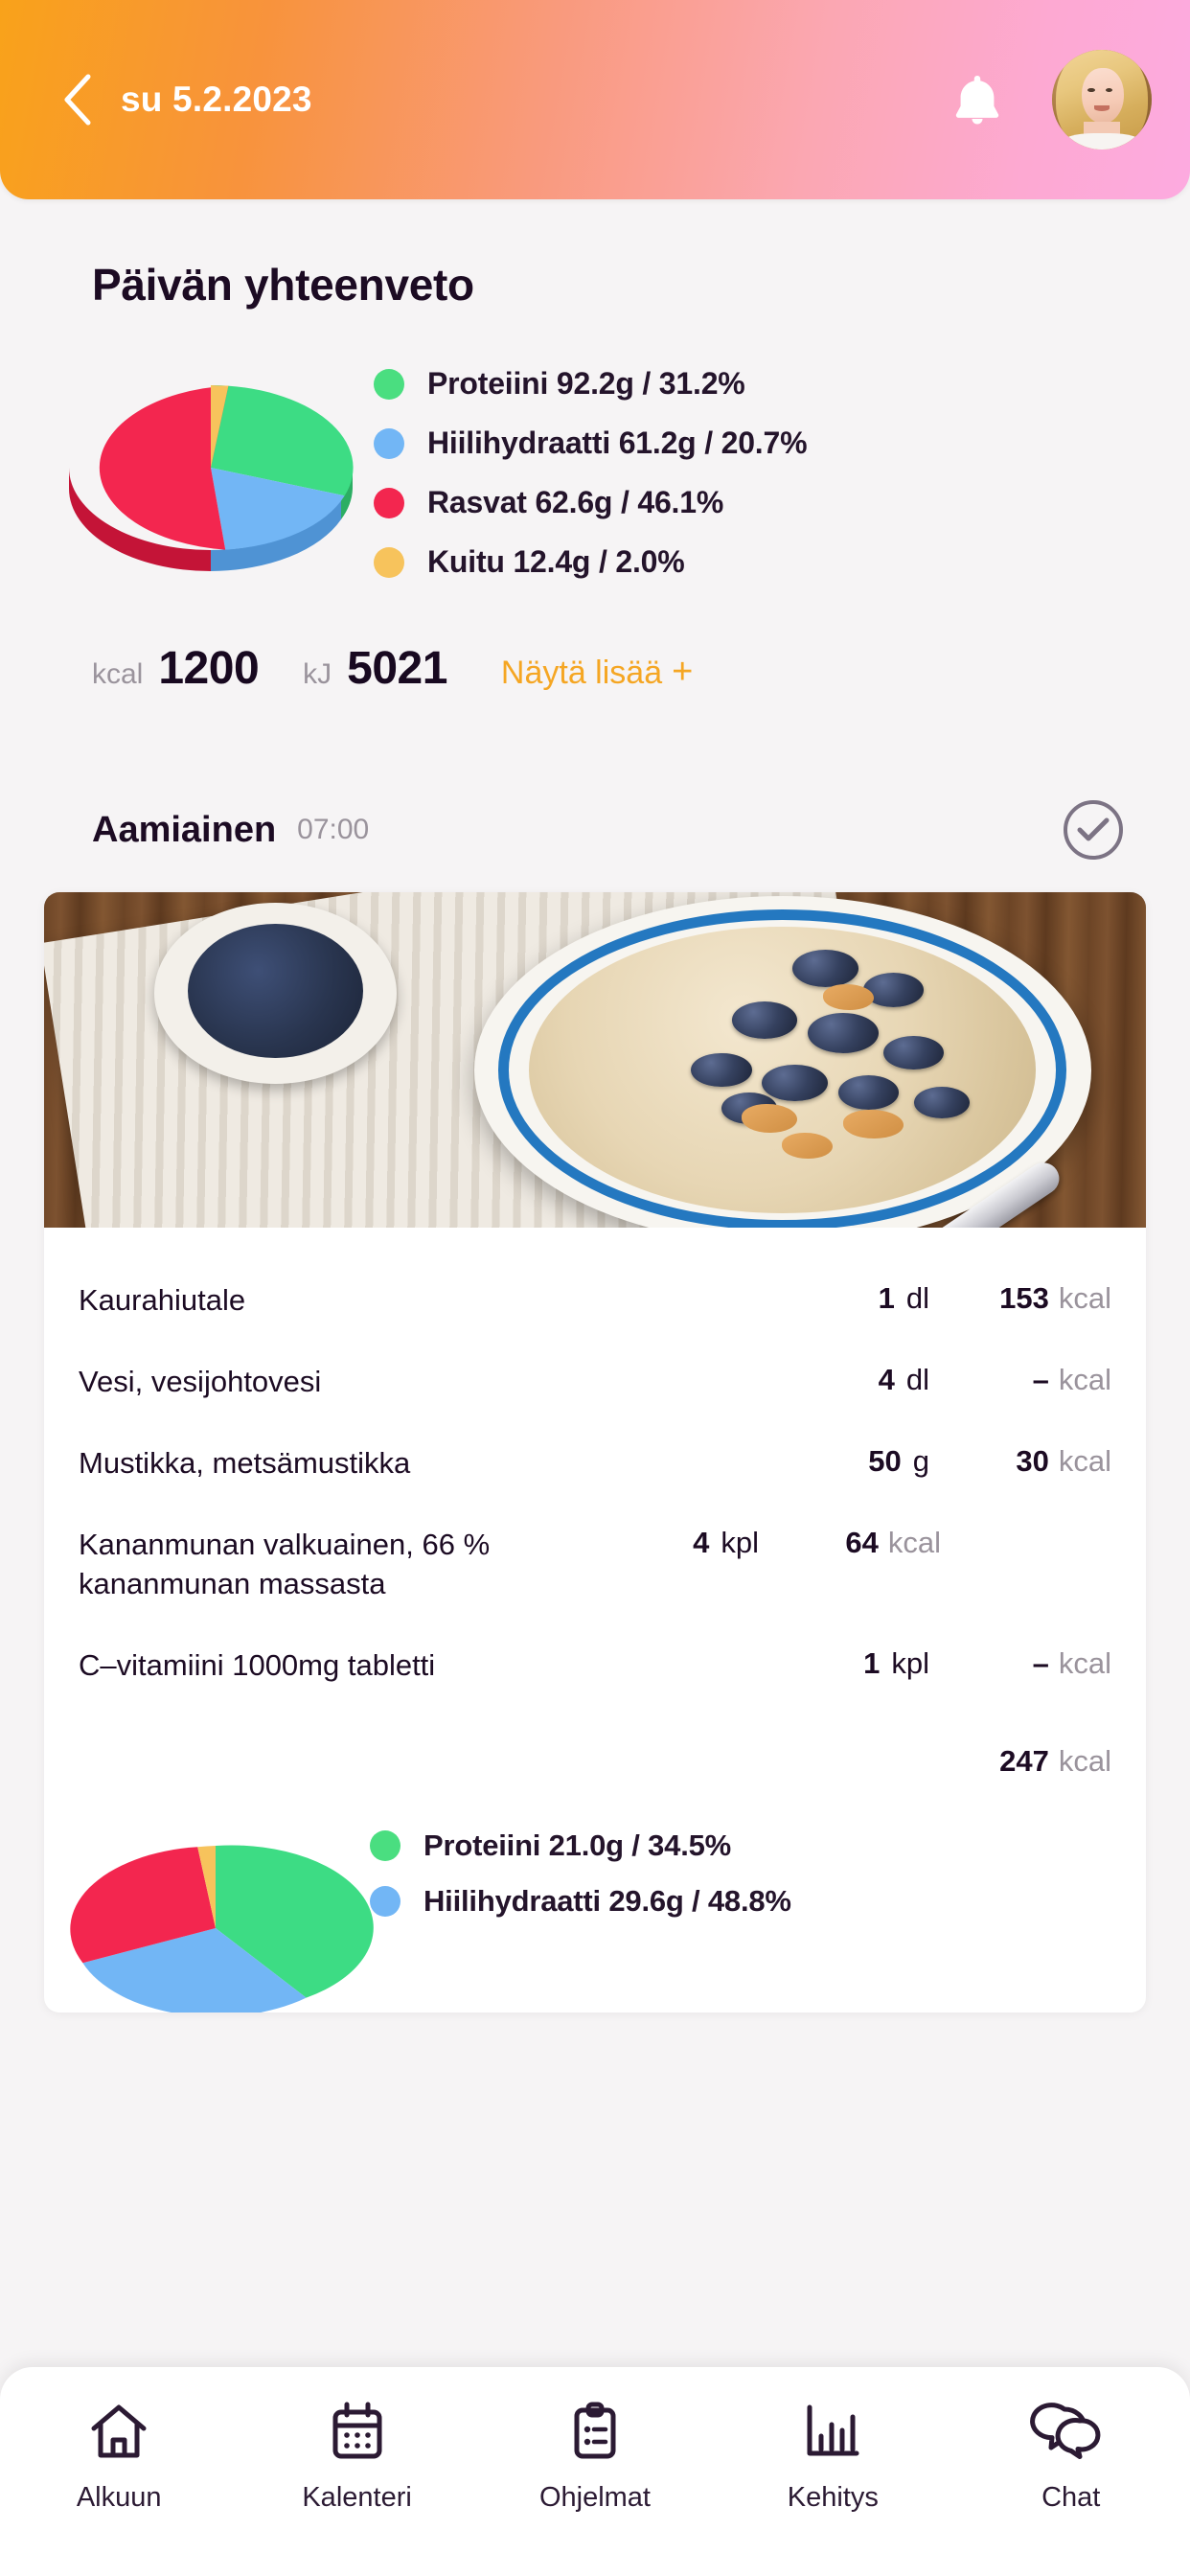 The width and height of the screenshot is (1190, 2576). What do you see at coordinates (201, 1381) in the screenshot?
I see `food-name: Vesi, vesijohtovesi` at bounding box center [201, 1381].